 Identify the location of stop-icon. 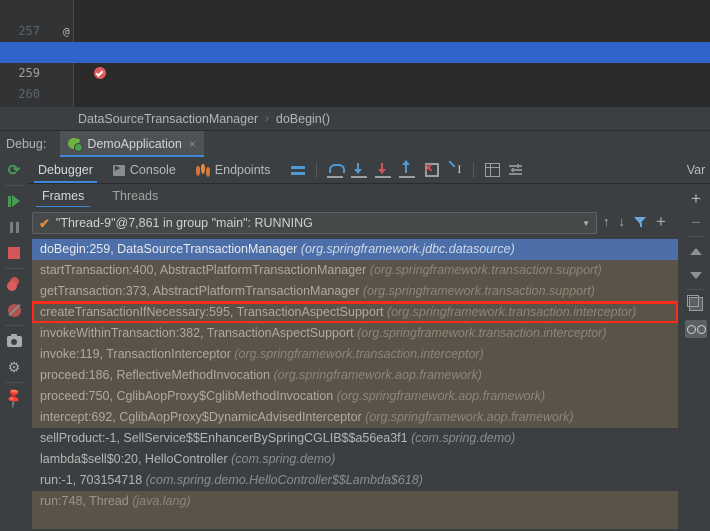
(14, 253).